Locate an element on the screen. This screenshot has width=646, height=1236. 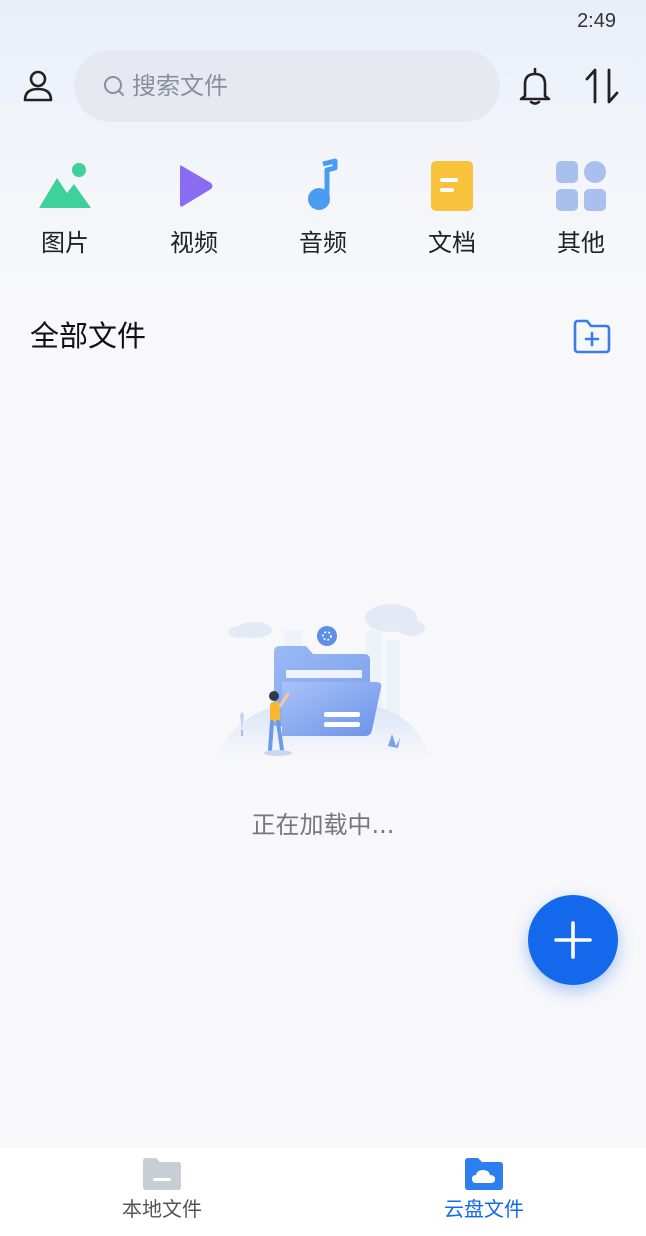
local-folder-icon is located at coordinates (162, 1174).